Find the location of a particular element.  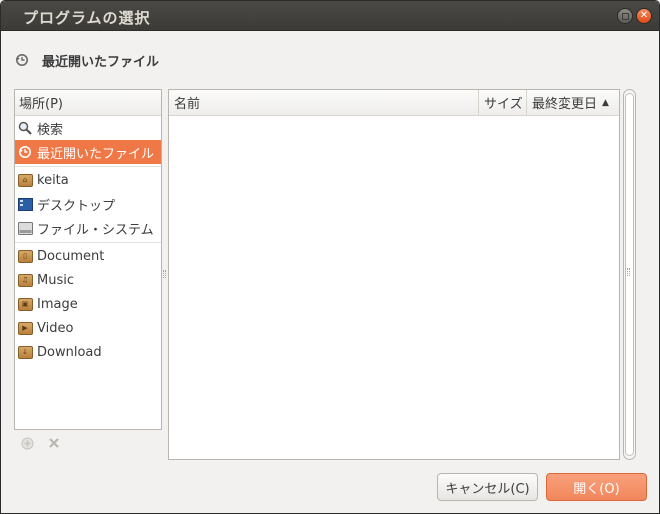

vertical-scrollbar is located at coordinates (629, 274).